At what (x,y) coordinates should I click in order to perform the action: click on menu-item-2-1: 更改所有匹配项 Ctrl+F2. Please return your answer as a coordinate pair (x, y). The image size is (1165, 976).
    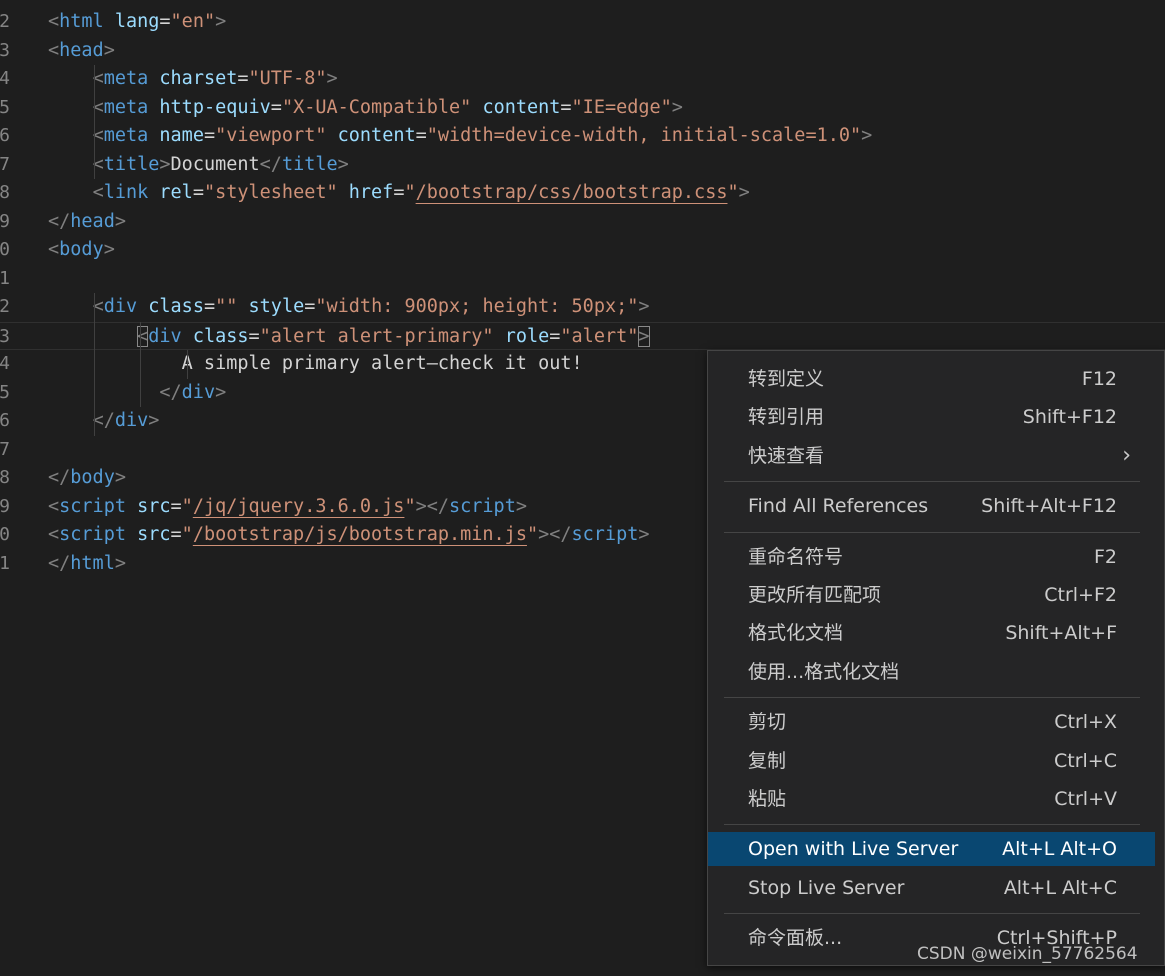
    Looking at the image, I should click on (931, 595).